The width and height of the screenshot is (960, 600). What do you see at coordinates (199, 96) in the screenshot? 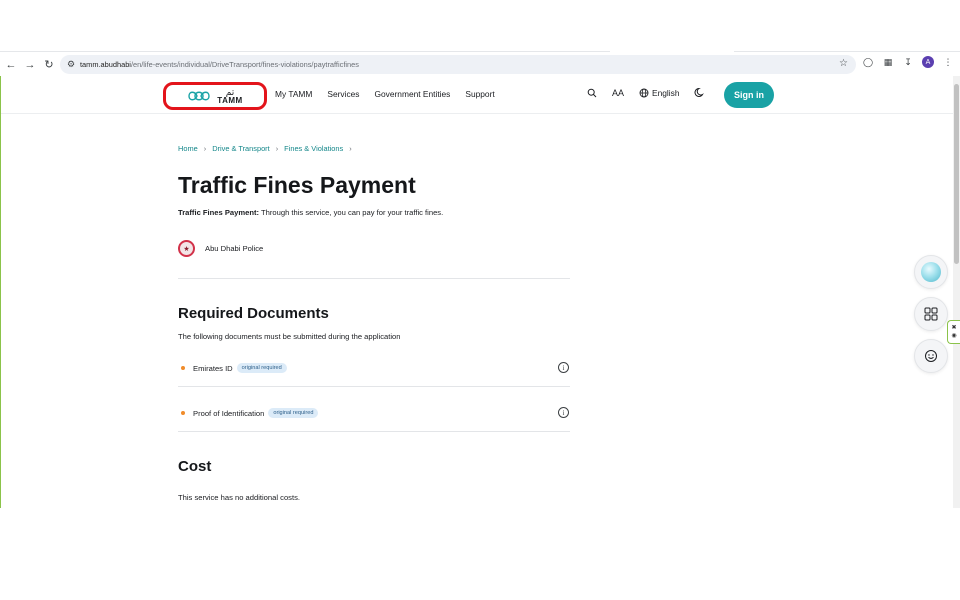
I see `tamm-logo-mark-icon` at bounding box center [199, 96].